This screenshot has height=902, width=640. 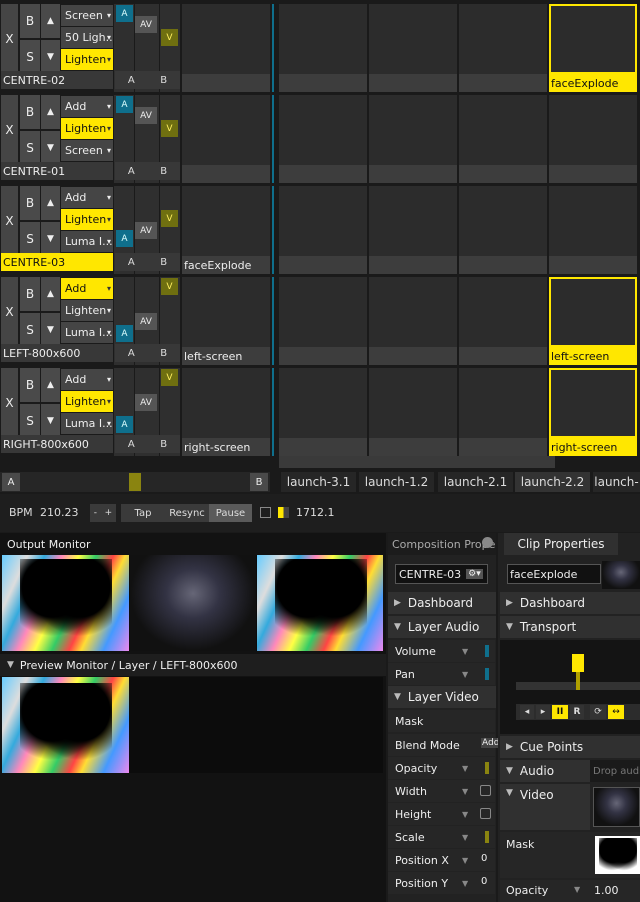 What do you see at coordinates (598, 712) in the screenshot?
I see `loop-icon: ⟳` at bounding box center [598, 712].